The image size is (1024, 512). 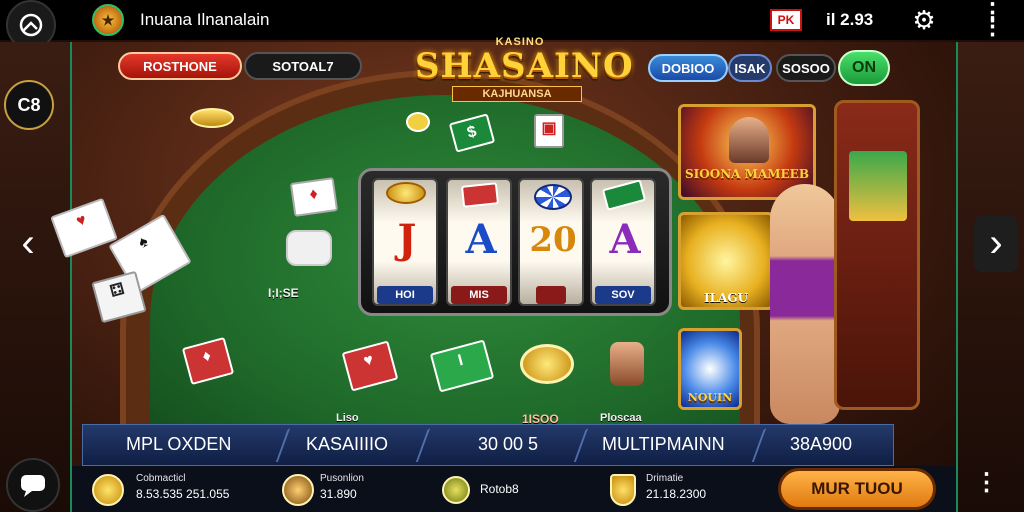 What do you see at coordinates (553, 240) in the screenshot?
I see `reel-3-symbol: 20` at bounding box center [553, 240].